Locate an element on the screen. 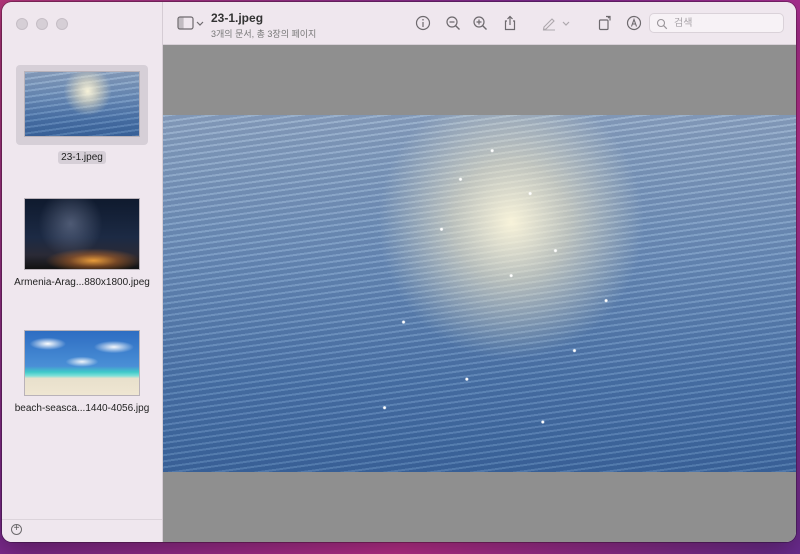  thumbnail-item-3: beach-seasca...1440-4056.jpg is located at coordinates (82, 372).